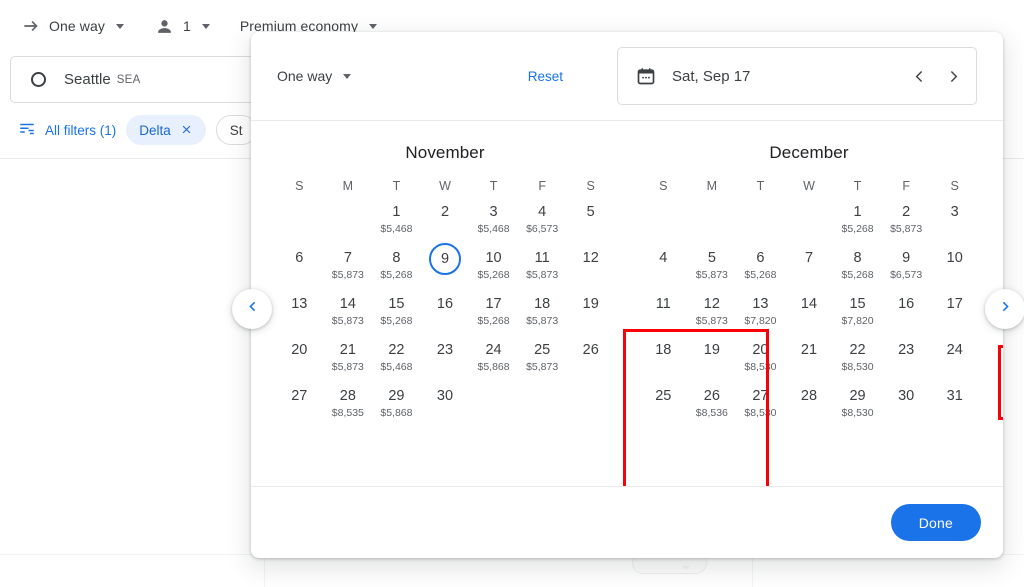 This screenshot has width=1024, height=587. What do you see at coordinates (590, 224) in the screenshot?
I see `calendar-day-cell: 5` at bounding box center [590, 224].